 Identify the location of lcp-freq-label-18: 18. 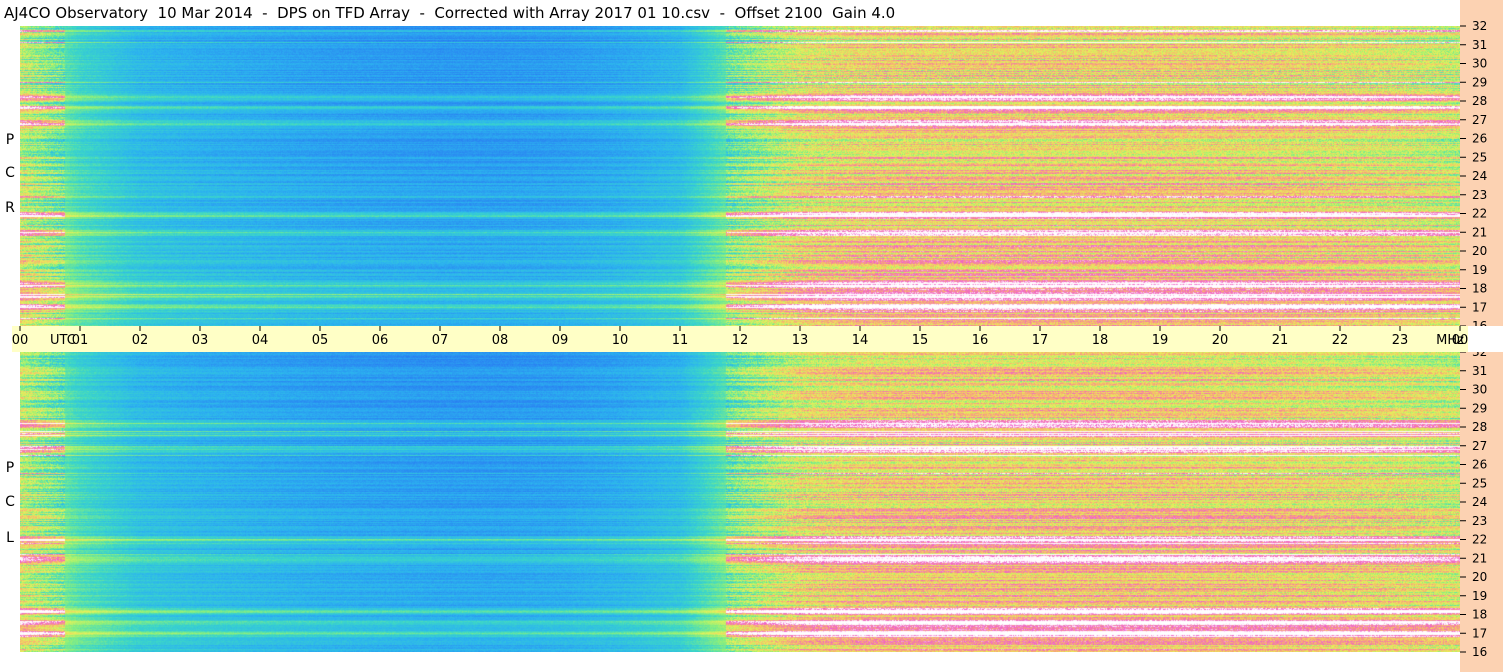
(1479, 615).